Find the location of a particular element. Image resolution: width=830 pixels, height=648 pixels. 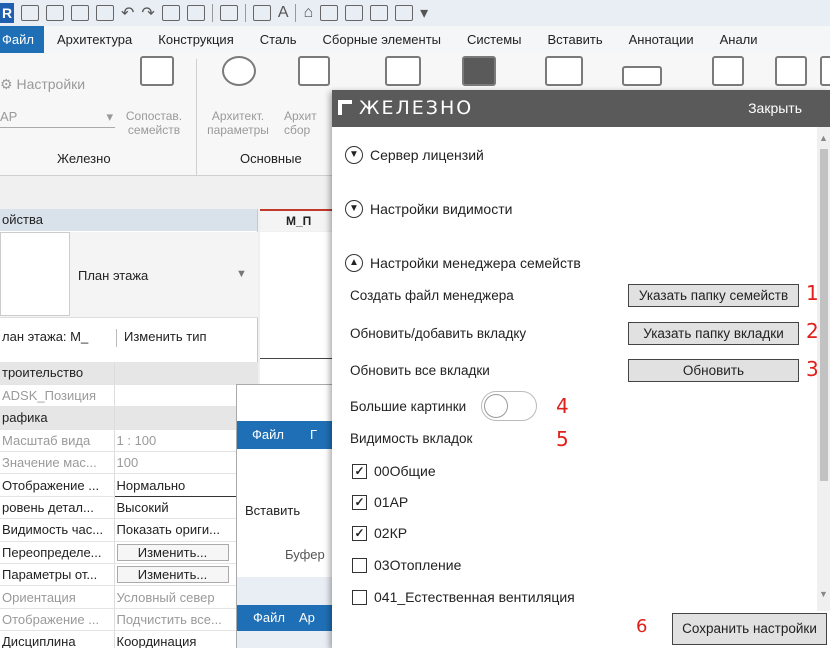

revit-logo: R is located at coordinates (7, 13).